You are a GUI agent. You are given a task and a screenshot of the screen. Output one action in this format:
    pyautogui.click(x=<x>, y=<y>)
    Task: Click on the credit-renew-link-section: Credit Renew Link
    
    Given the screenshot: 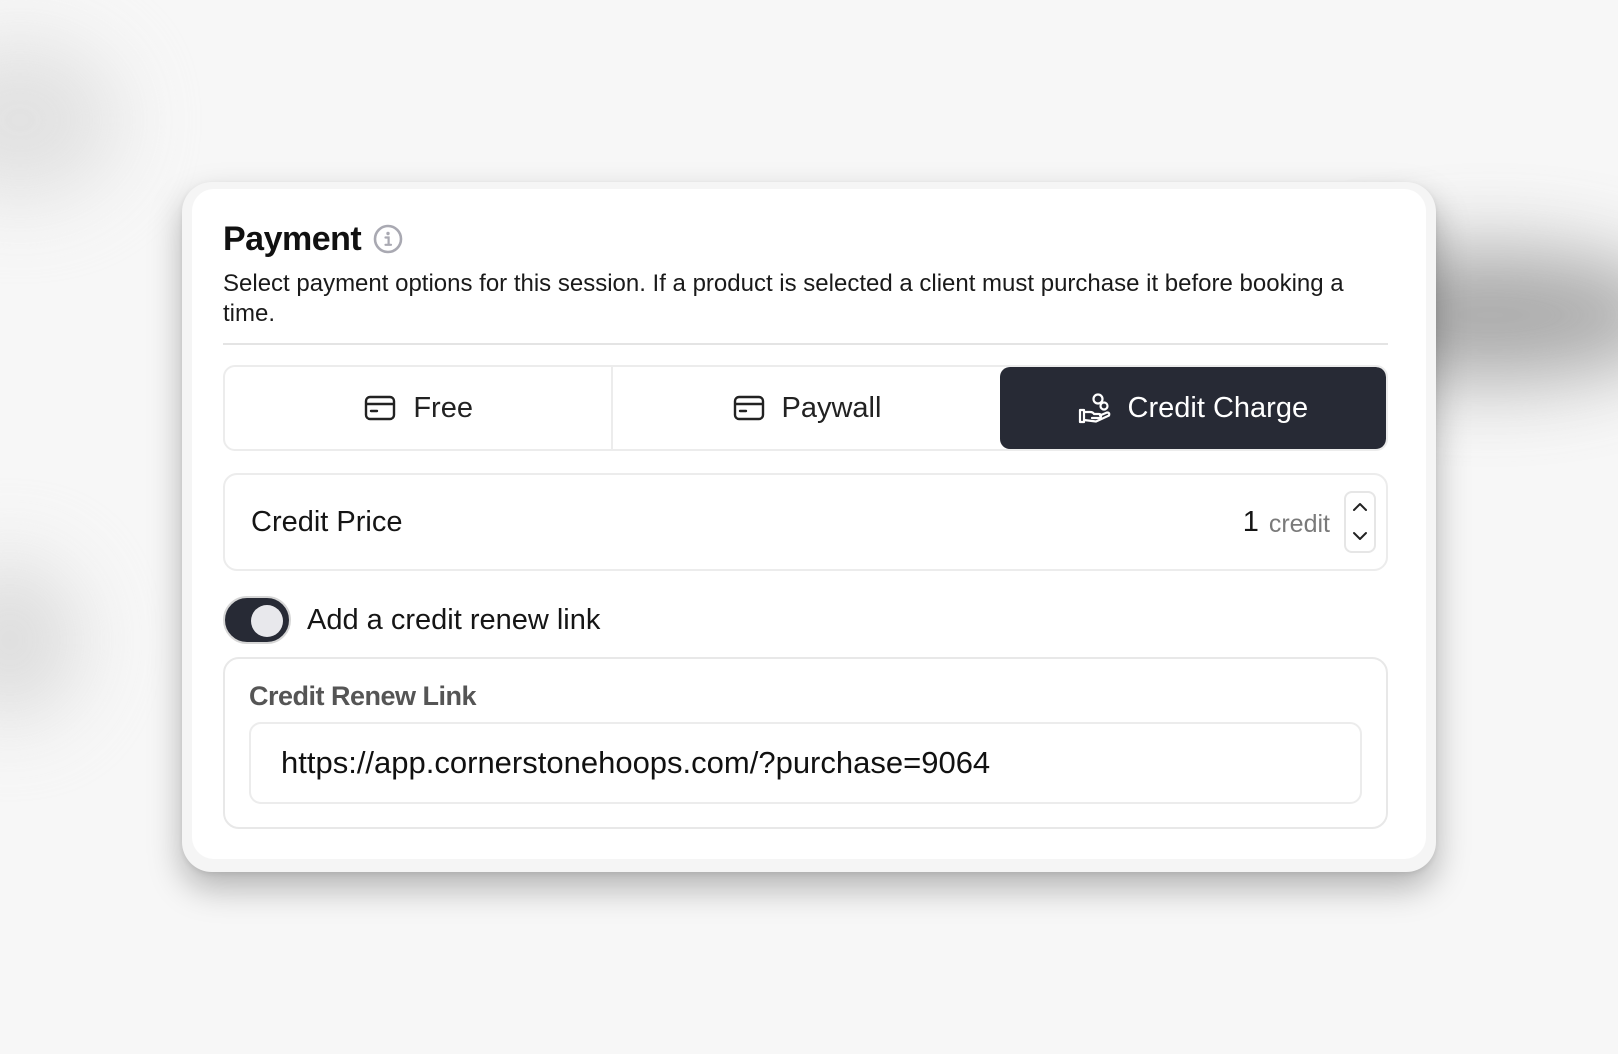 What is the action you would take?
    pyautogui.click(x=805, y=743)
    